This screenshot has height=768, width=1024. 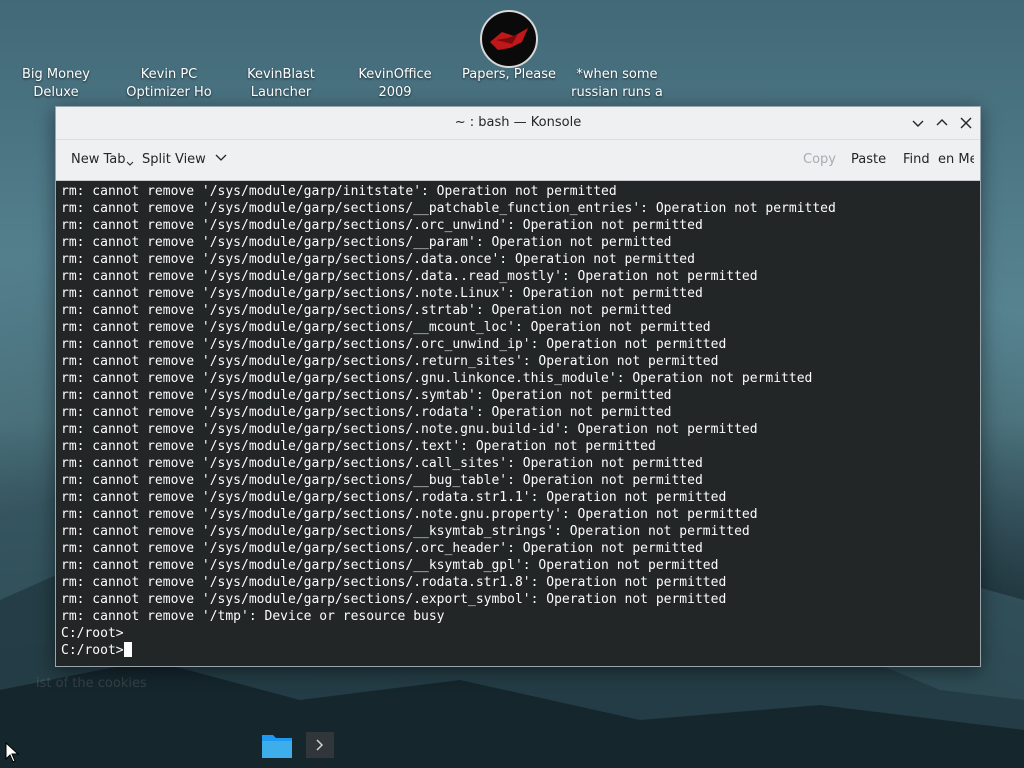 I want to click on chevron-up-icon, so click(x=942, y=122).